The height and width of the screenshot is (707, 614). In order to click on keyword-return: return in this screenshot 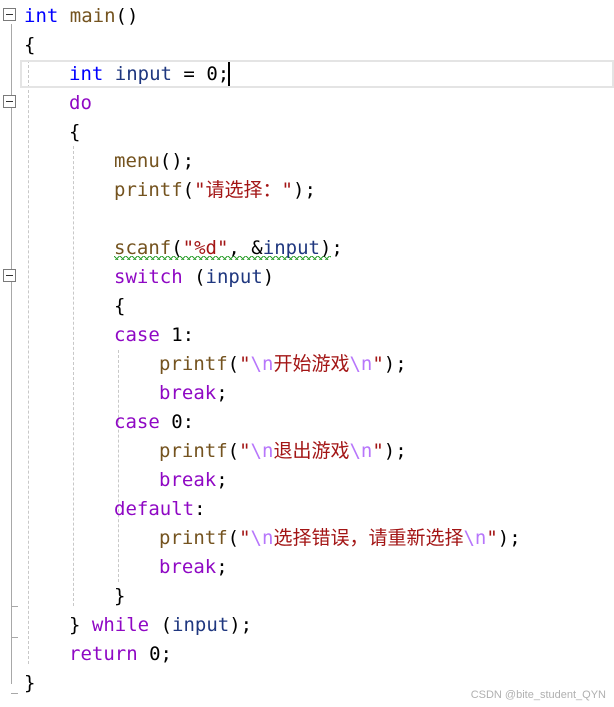, I will do `click(103, 654)`.